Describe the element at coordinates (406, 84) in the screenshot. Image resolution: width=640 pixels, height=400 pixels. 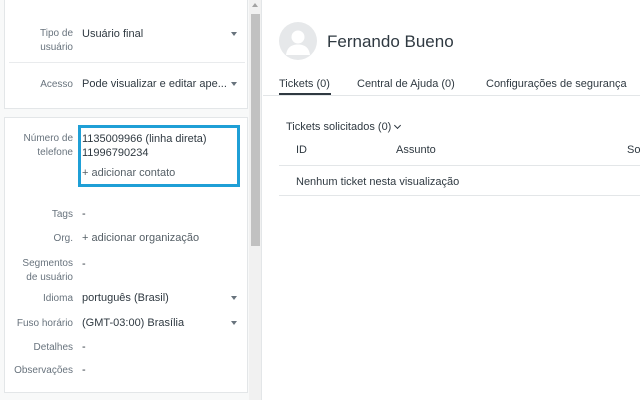
I see `tab-help-center: Central de Ajuda (0)` at that location.